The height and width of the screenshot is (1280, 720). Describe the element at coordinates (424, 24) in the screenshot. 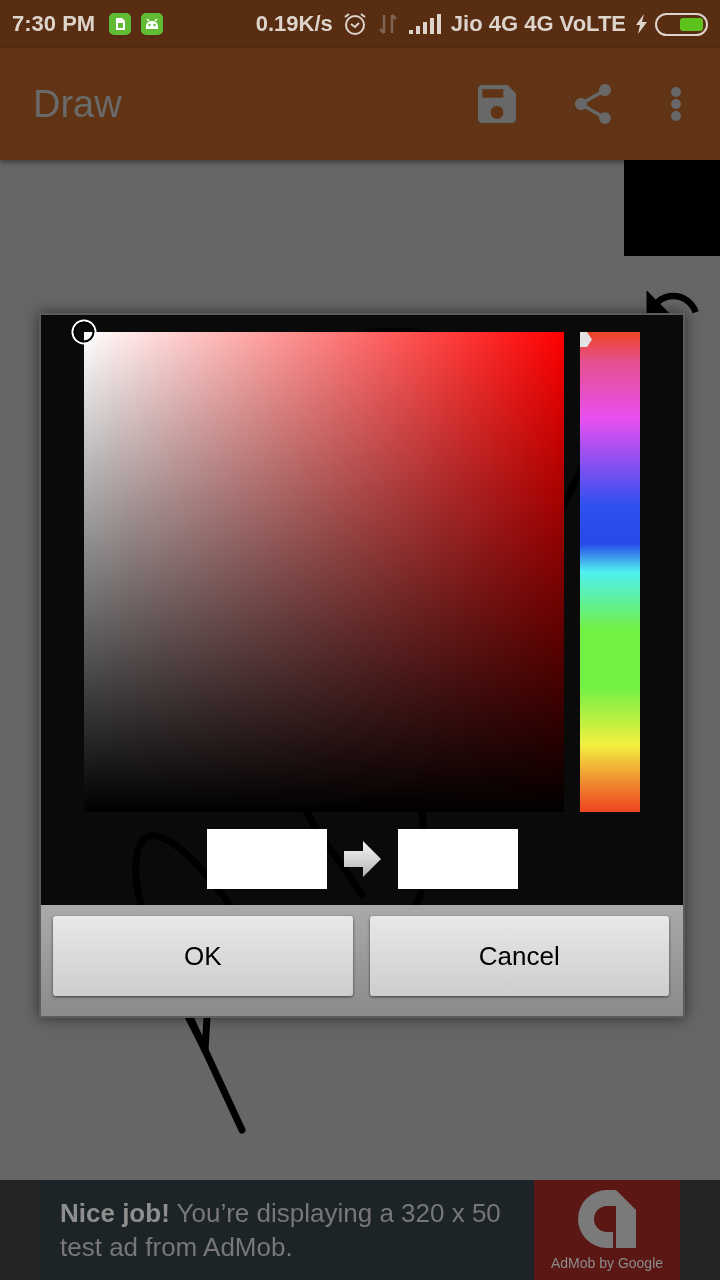

I see `signal-bars-icon` at that location.